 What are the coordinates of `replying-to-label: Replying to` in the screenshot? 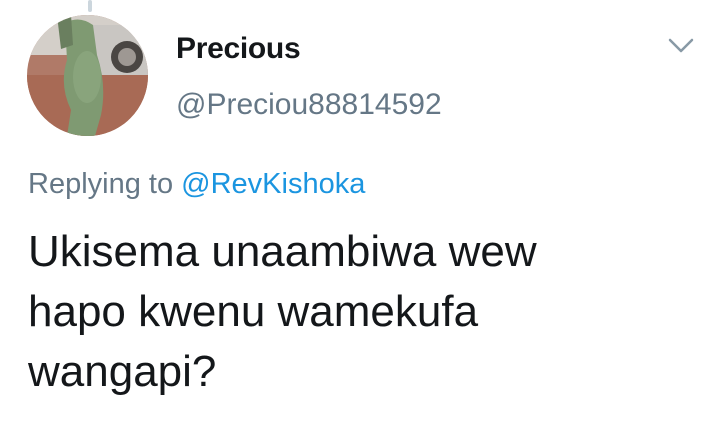 It's located at (101, 184).